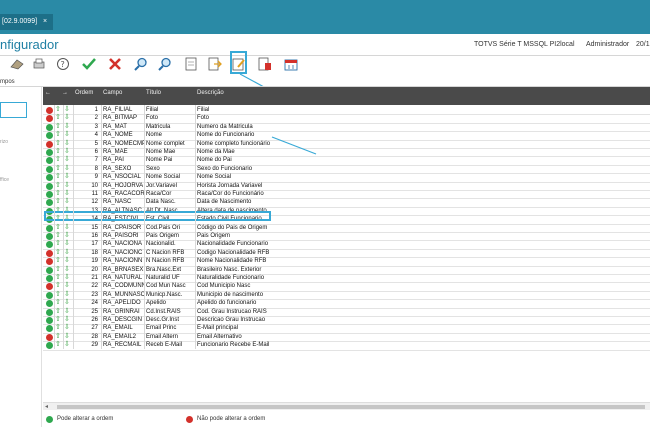  I want to click on sidebar-item-2: ffice, so click(4, 180).